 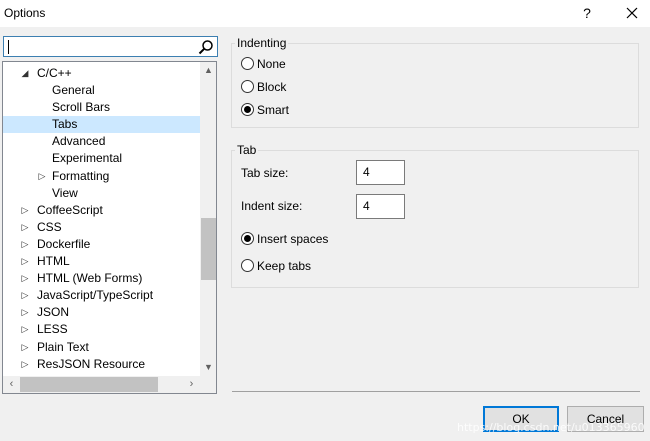 I want to click on tree-item-label: Scroll Bars, so click(x=81, y=107).